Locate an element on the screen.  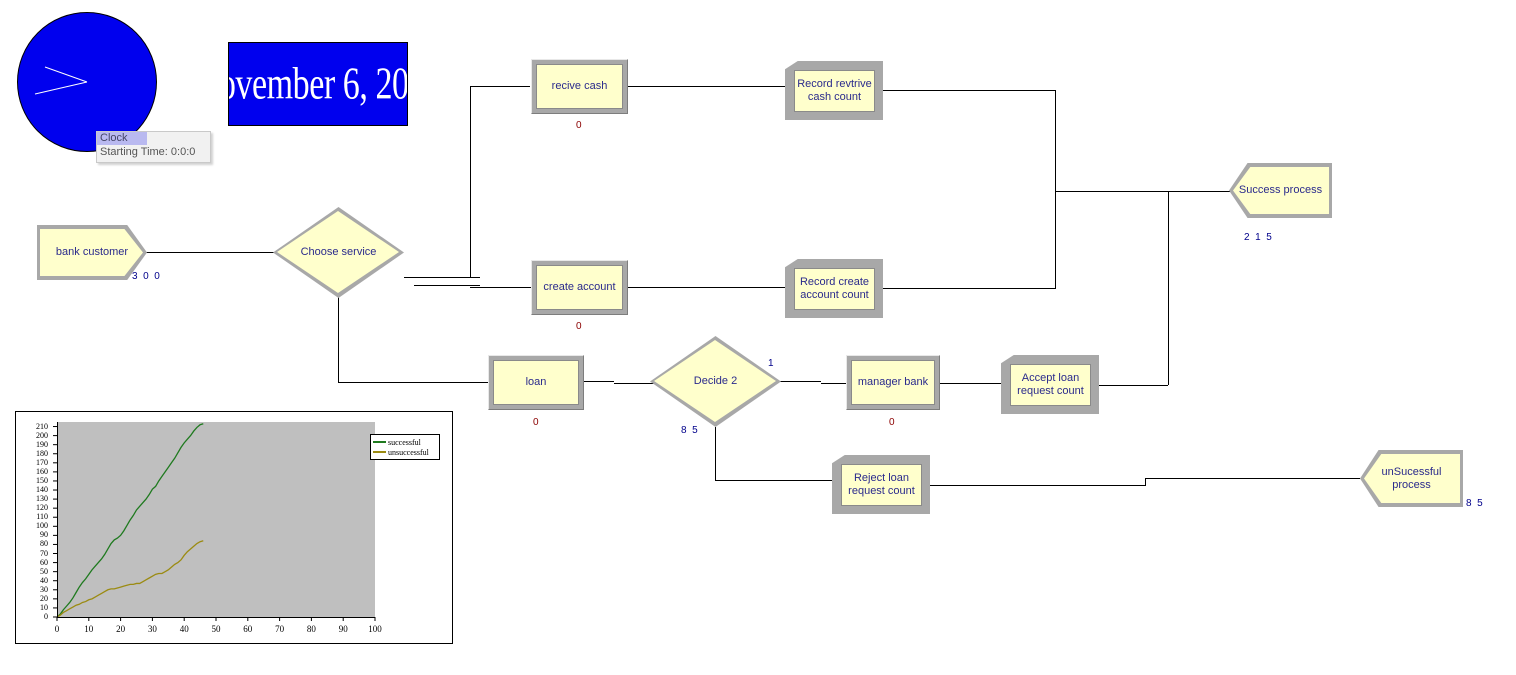
connector-choose-out-lower is located at coordinates (447, 285).